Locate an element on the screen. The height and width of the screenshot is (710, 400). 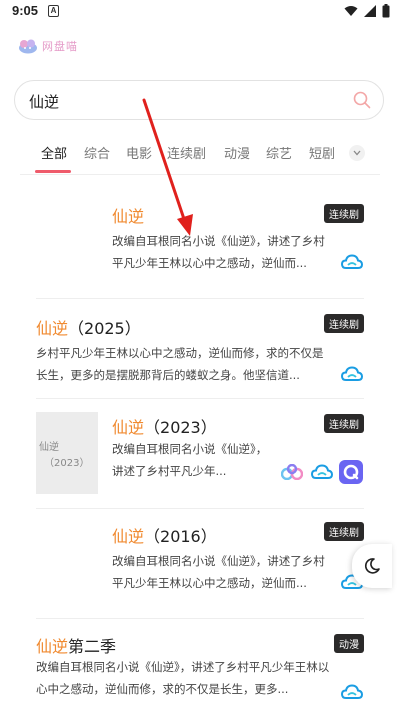
active-tab-indicator is located at coordinates (53, 171).